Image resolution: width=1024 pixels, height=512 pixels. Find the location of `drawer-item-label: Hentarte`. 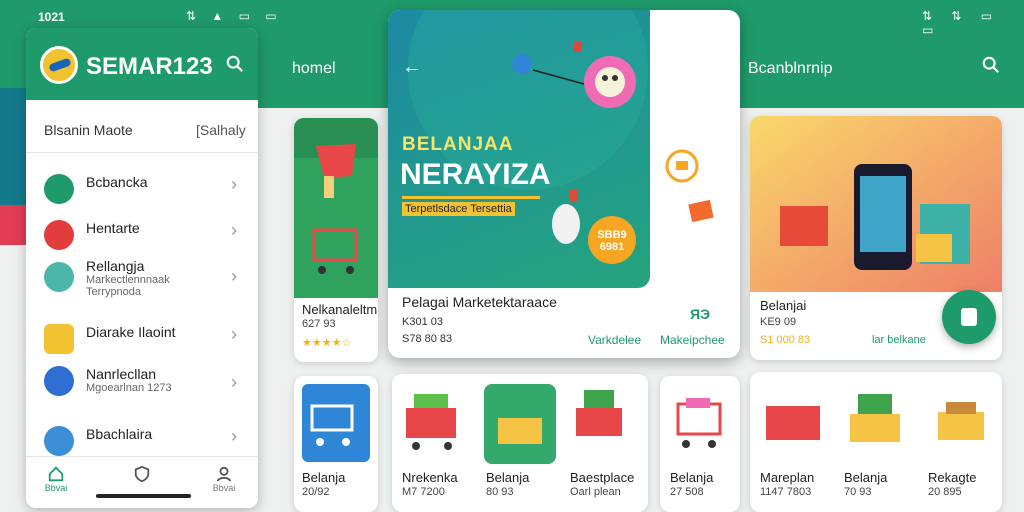

drawer-item-label: Hentarte is located at coordinates (113, 228).